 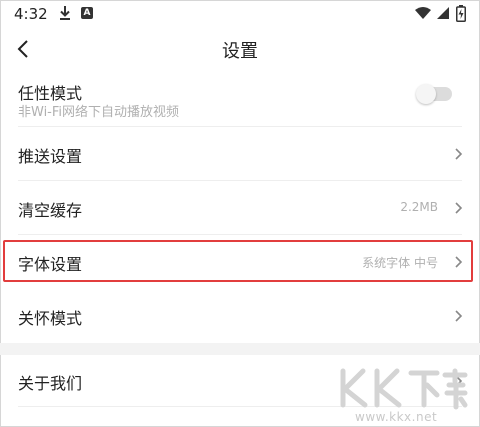 What do you see at coordinates (238, 261) in the screenshot?
I see `highlight-box` at bounding box center [238, 261].